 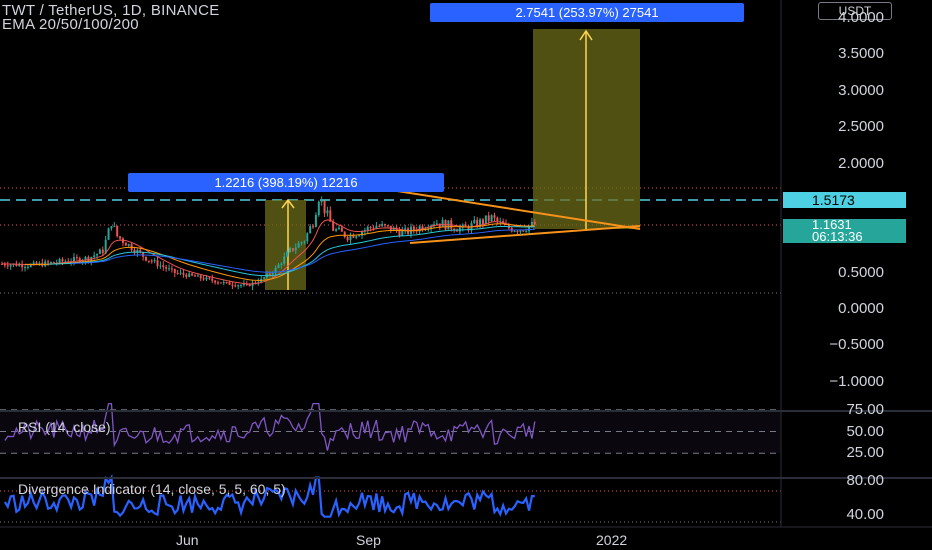 What do you see at coordinates (587, 12) in the screenshot?
I see `measure-tooltip-right: 2.7541 (253.97%) 27541` at bounding box center [587, 12].